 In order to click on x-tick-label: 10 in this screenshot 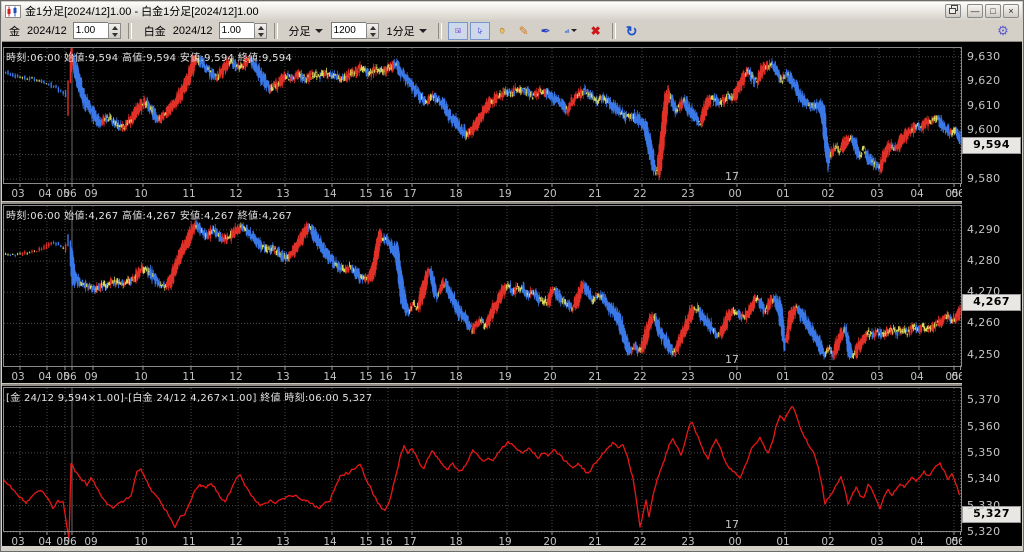, I will do `click(140, 194)`.